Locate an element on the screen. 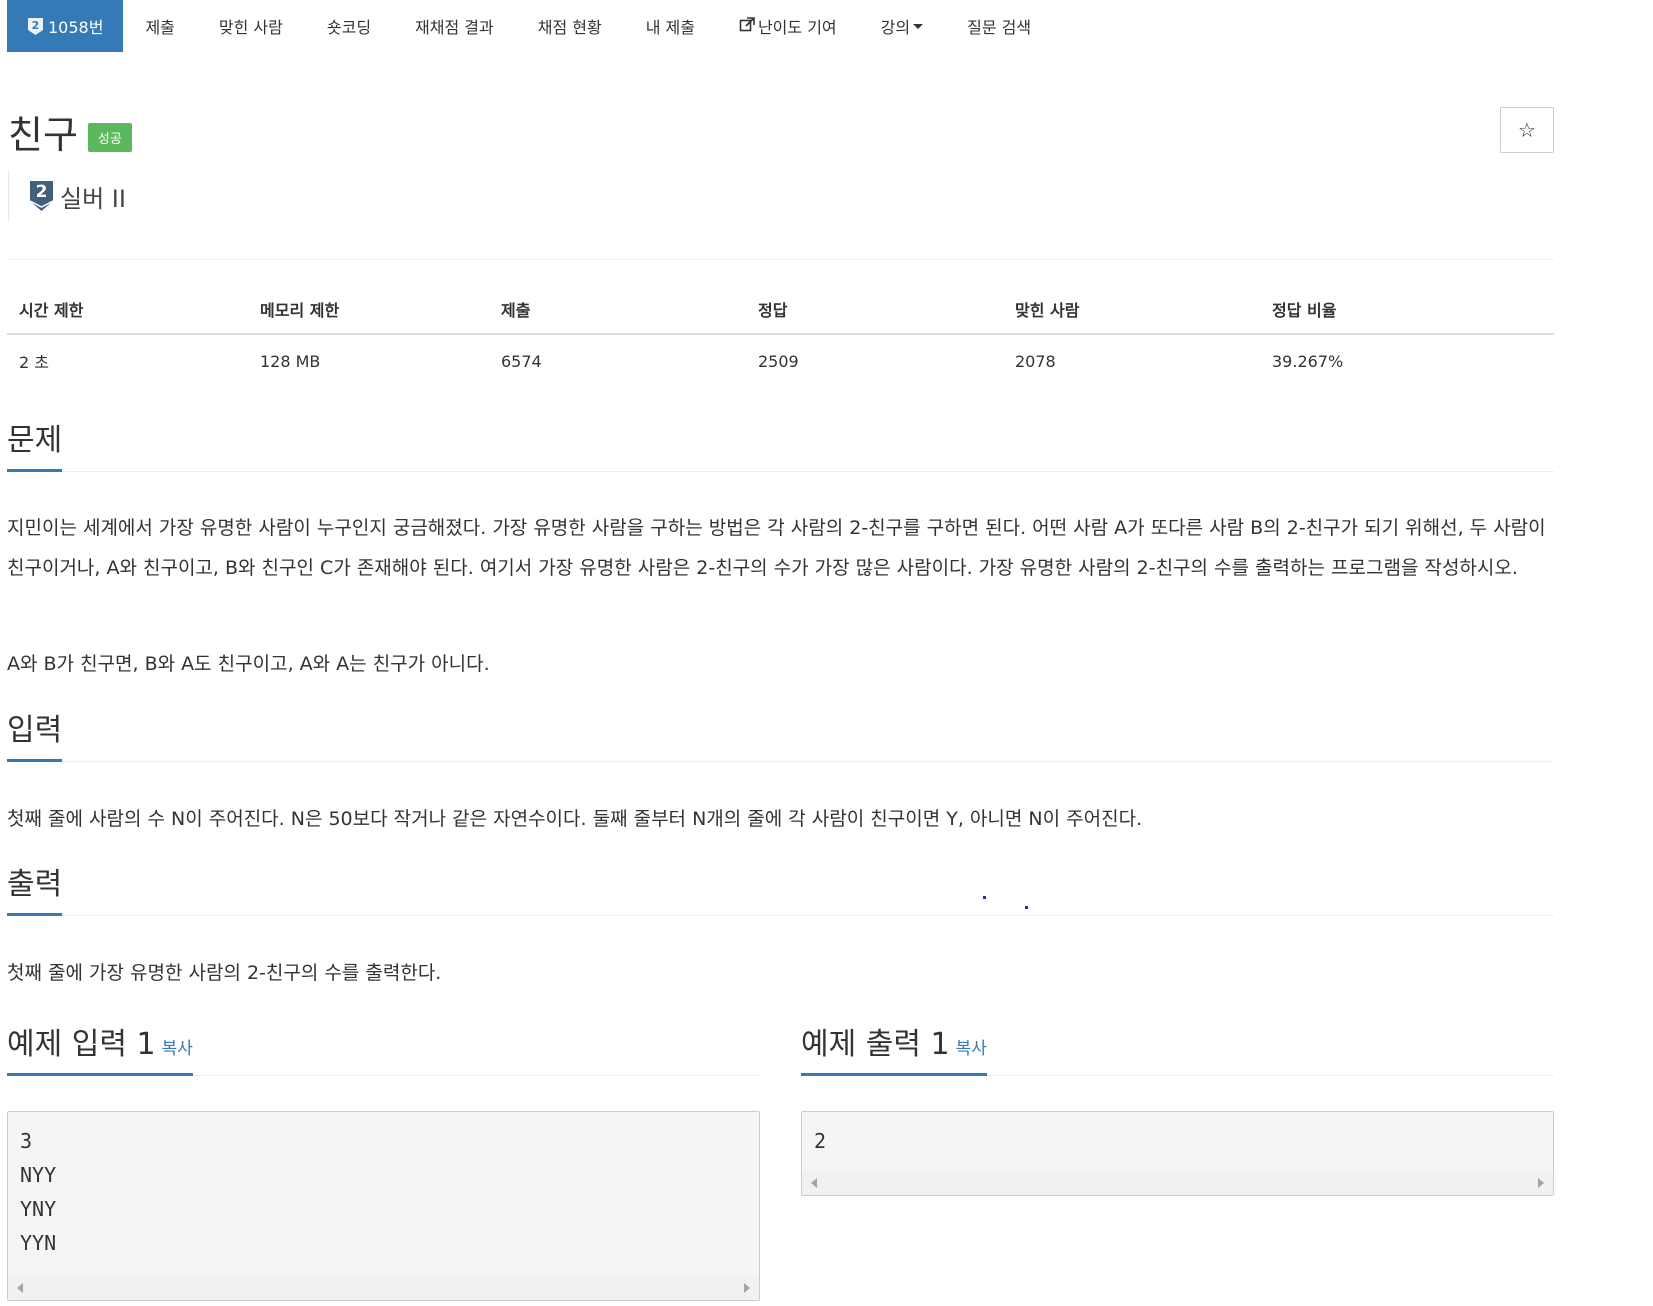  nav-difficulty-contribution: 난이도 기여 is located at coordinates (788, 26).